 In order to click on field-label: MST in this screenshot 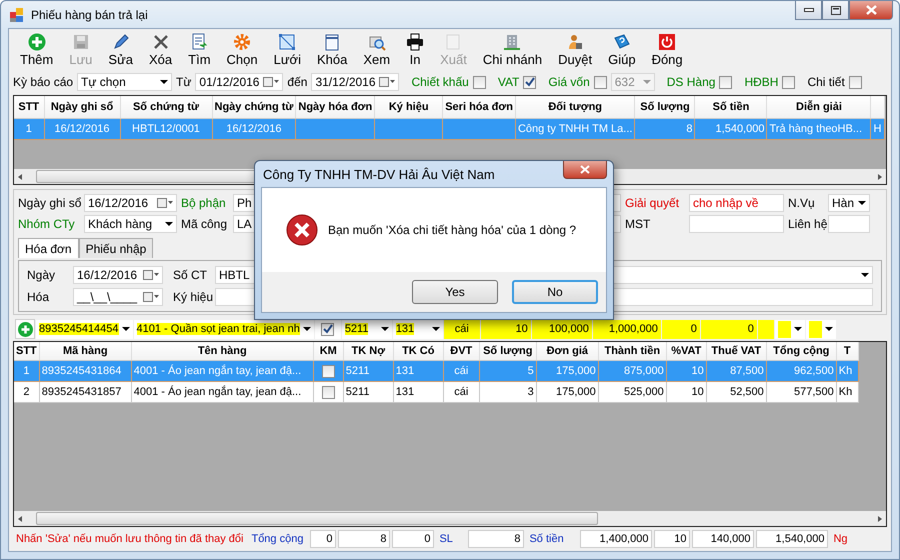, I will do `click(638, 224)`.